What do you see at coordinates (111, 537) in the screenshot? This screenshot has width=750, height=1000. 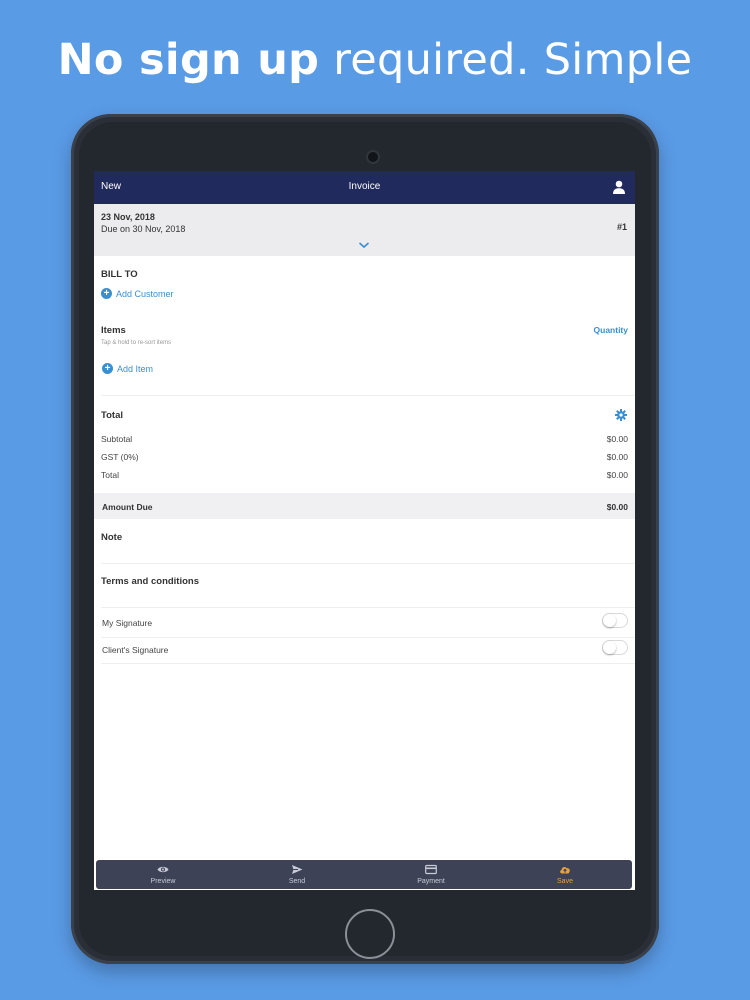 I see `note-title: Note` at bounding box center [111, 537].